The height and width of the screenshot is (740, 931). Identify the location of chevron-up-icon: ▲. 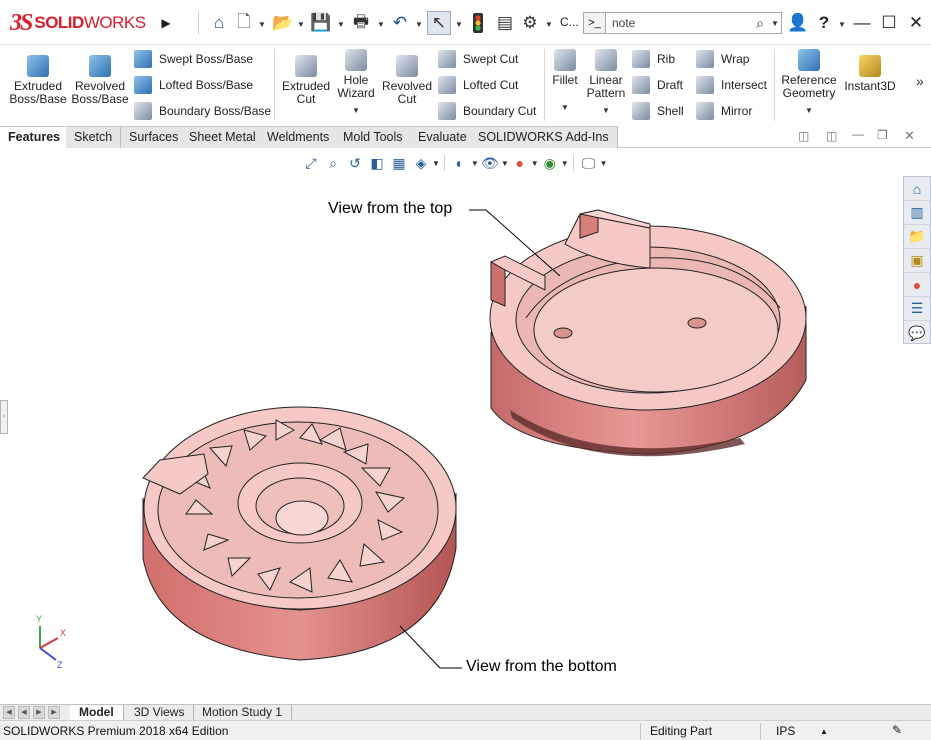
(824, 731).